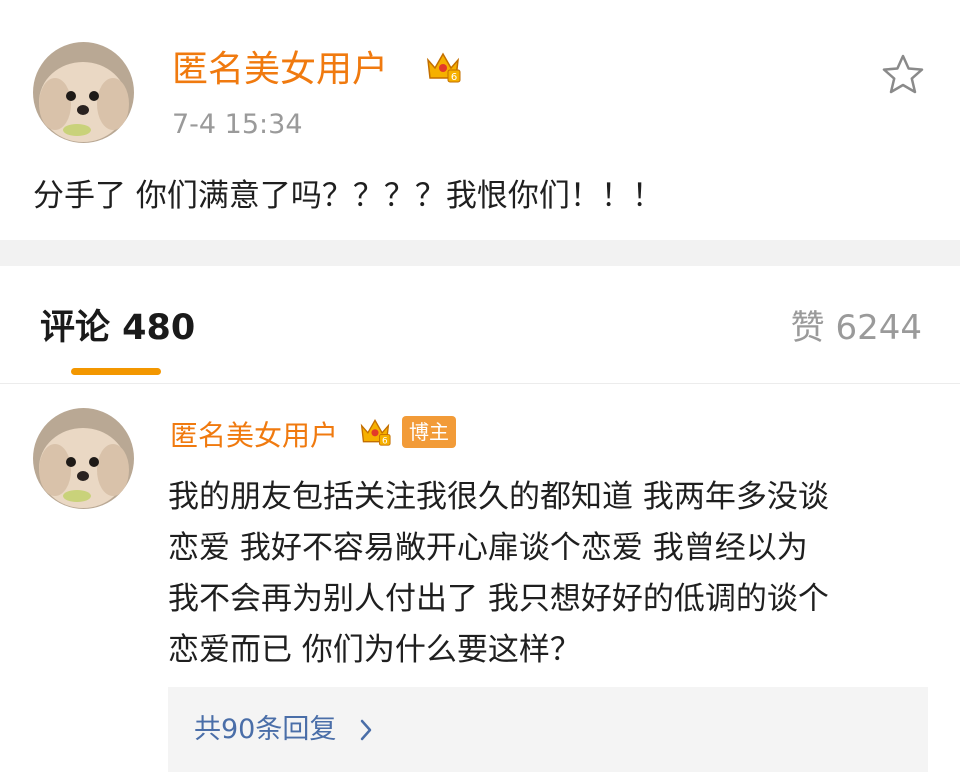  What do you see at coordinates (265, 729) in the screenshot?
I see `replies-count: 共90条回复` at bounding box center [265, 729].